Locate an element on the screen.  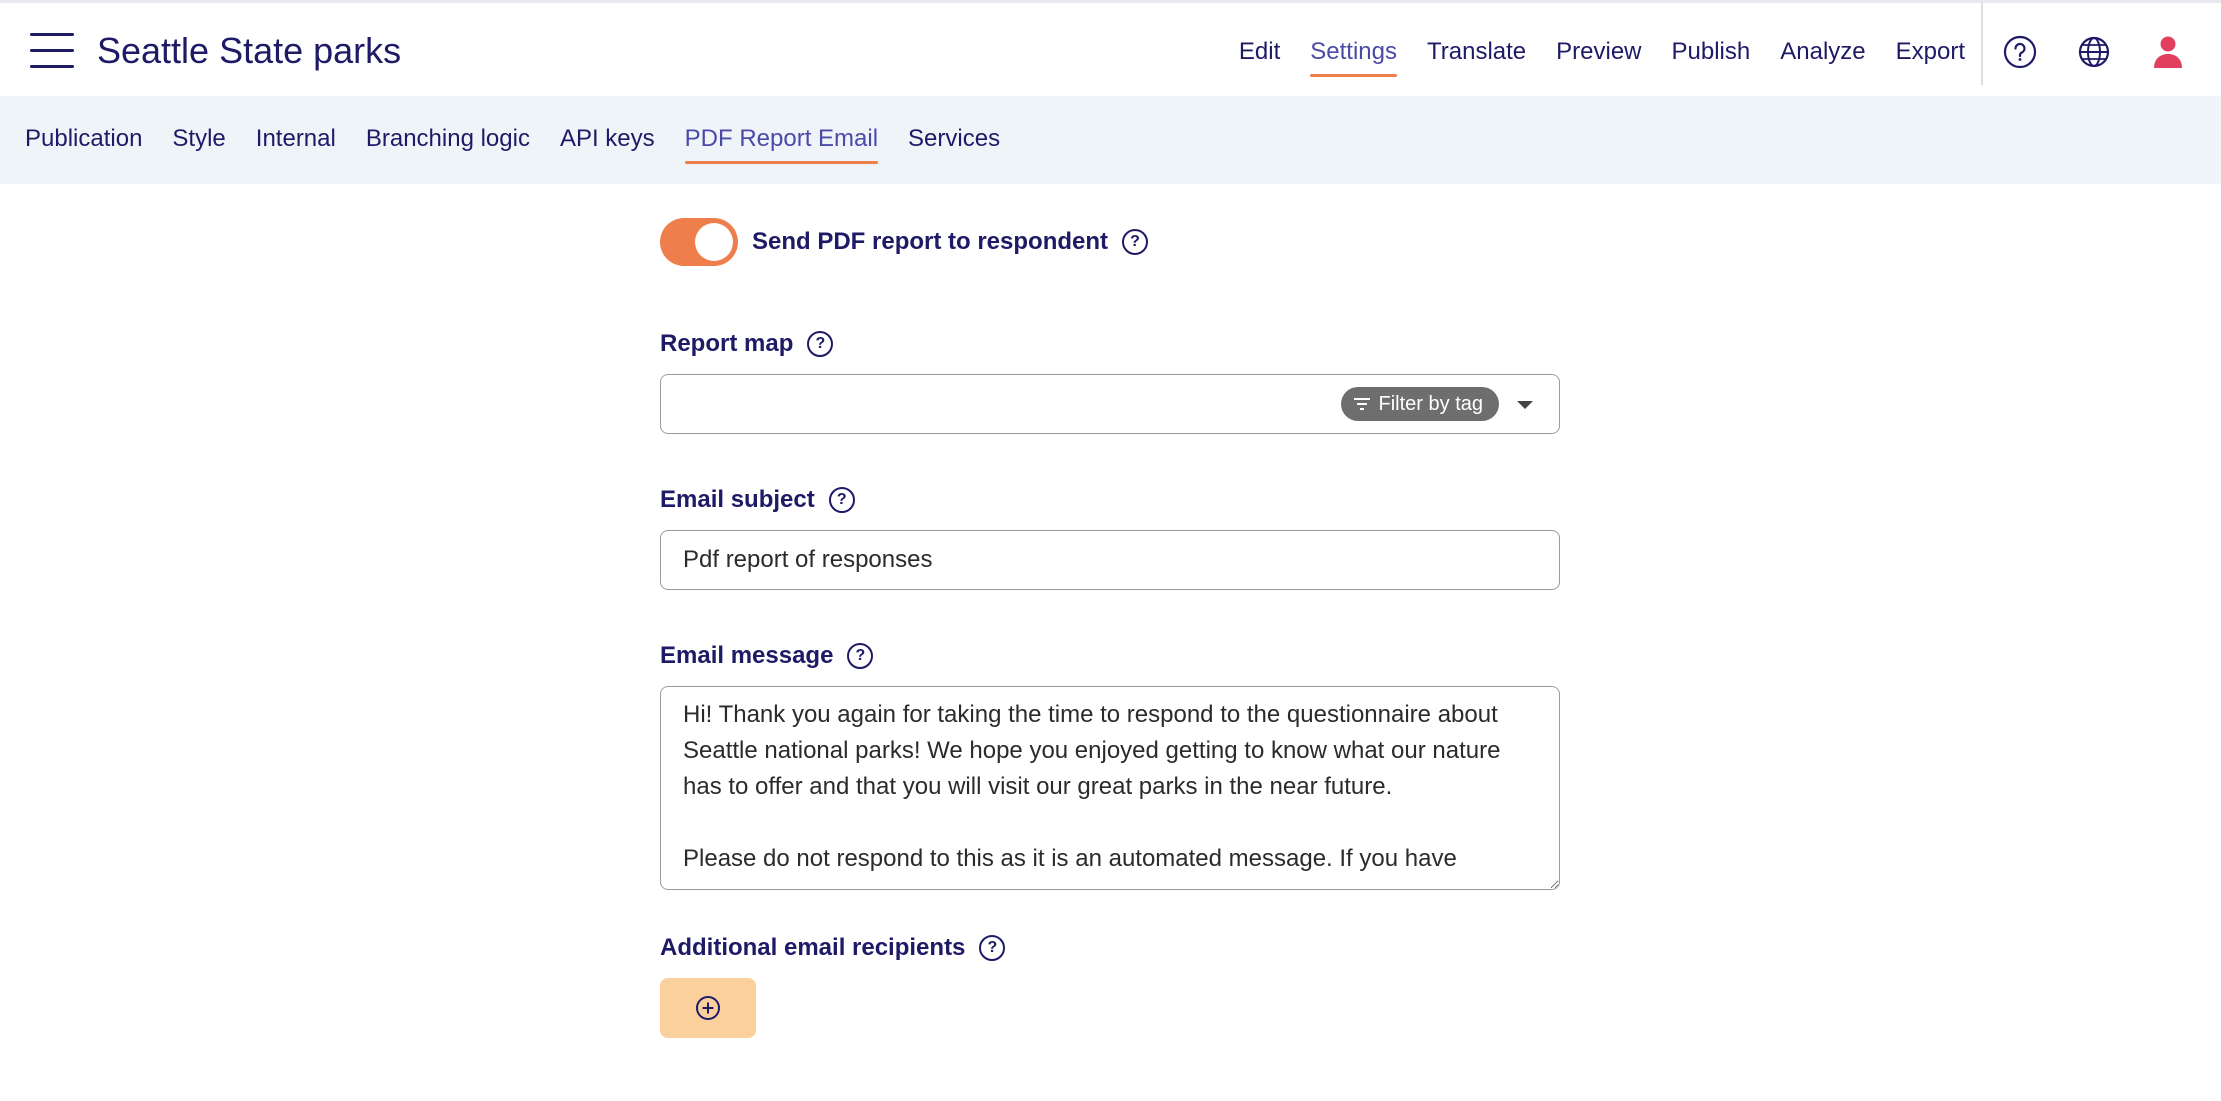
tab-pdf-report-email: PDF Report Email is located at coordinates (781, 143).